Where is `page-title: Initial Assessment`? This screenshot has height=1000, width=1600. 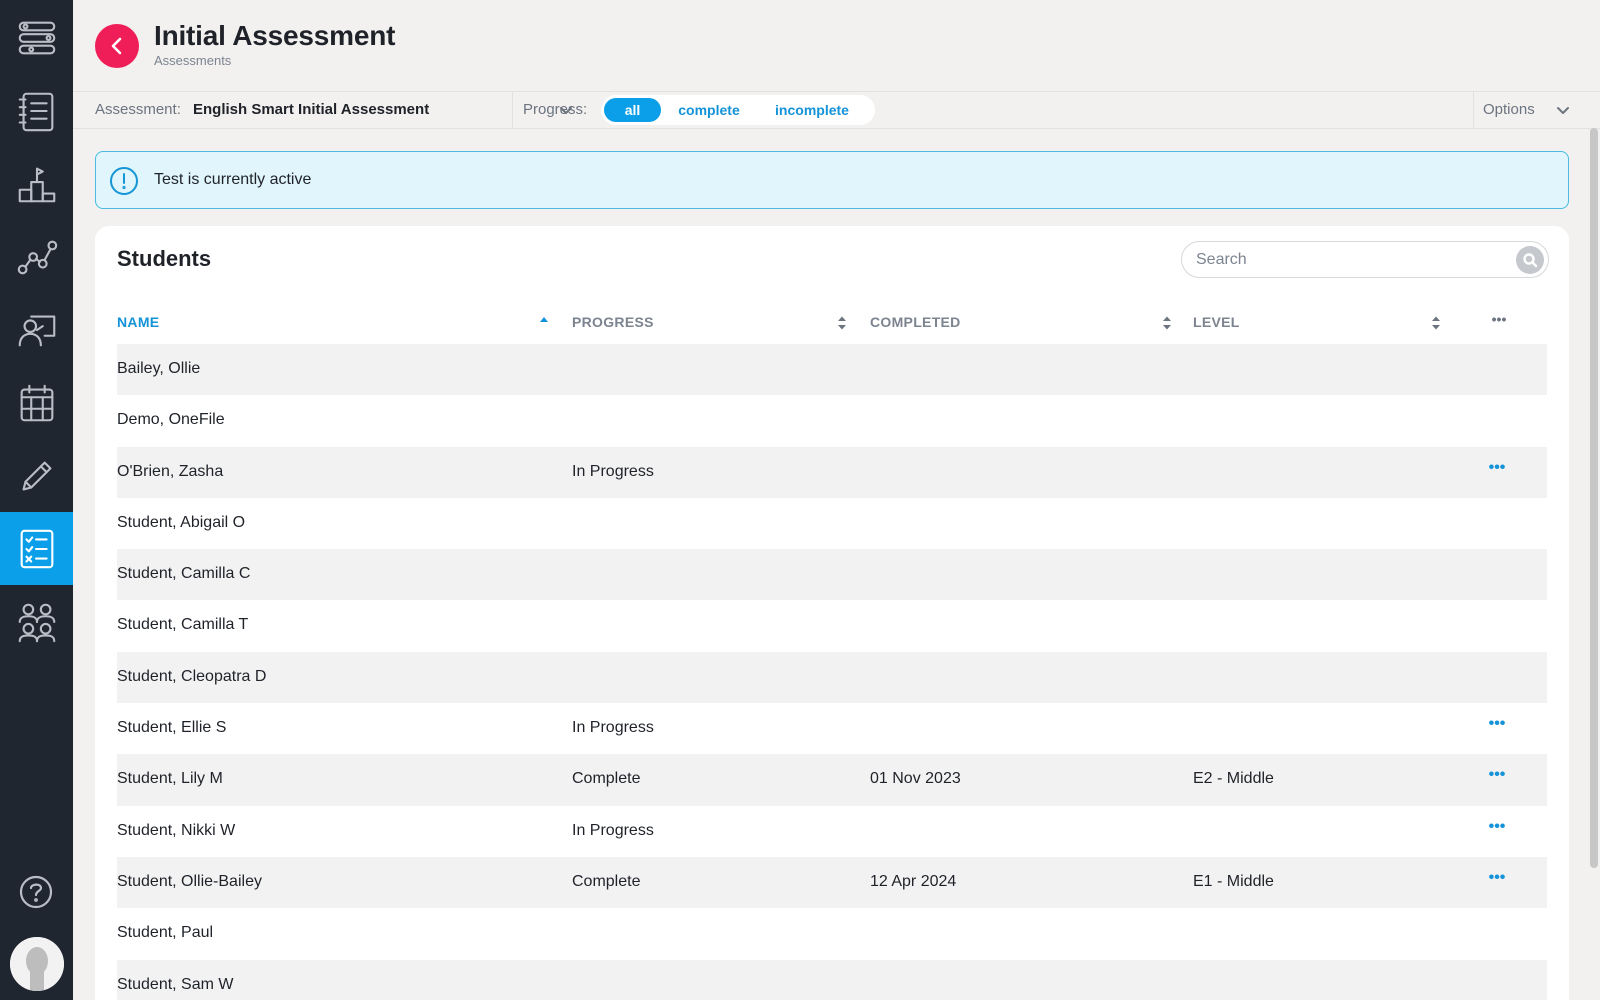 page-title: Initial Assessment is located at coordinates (275, 35).